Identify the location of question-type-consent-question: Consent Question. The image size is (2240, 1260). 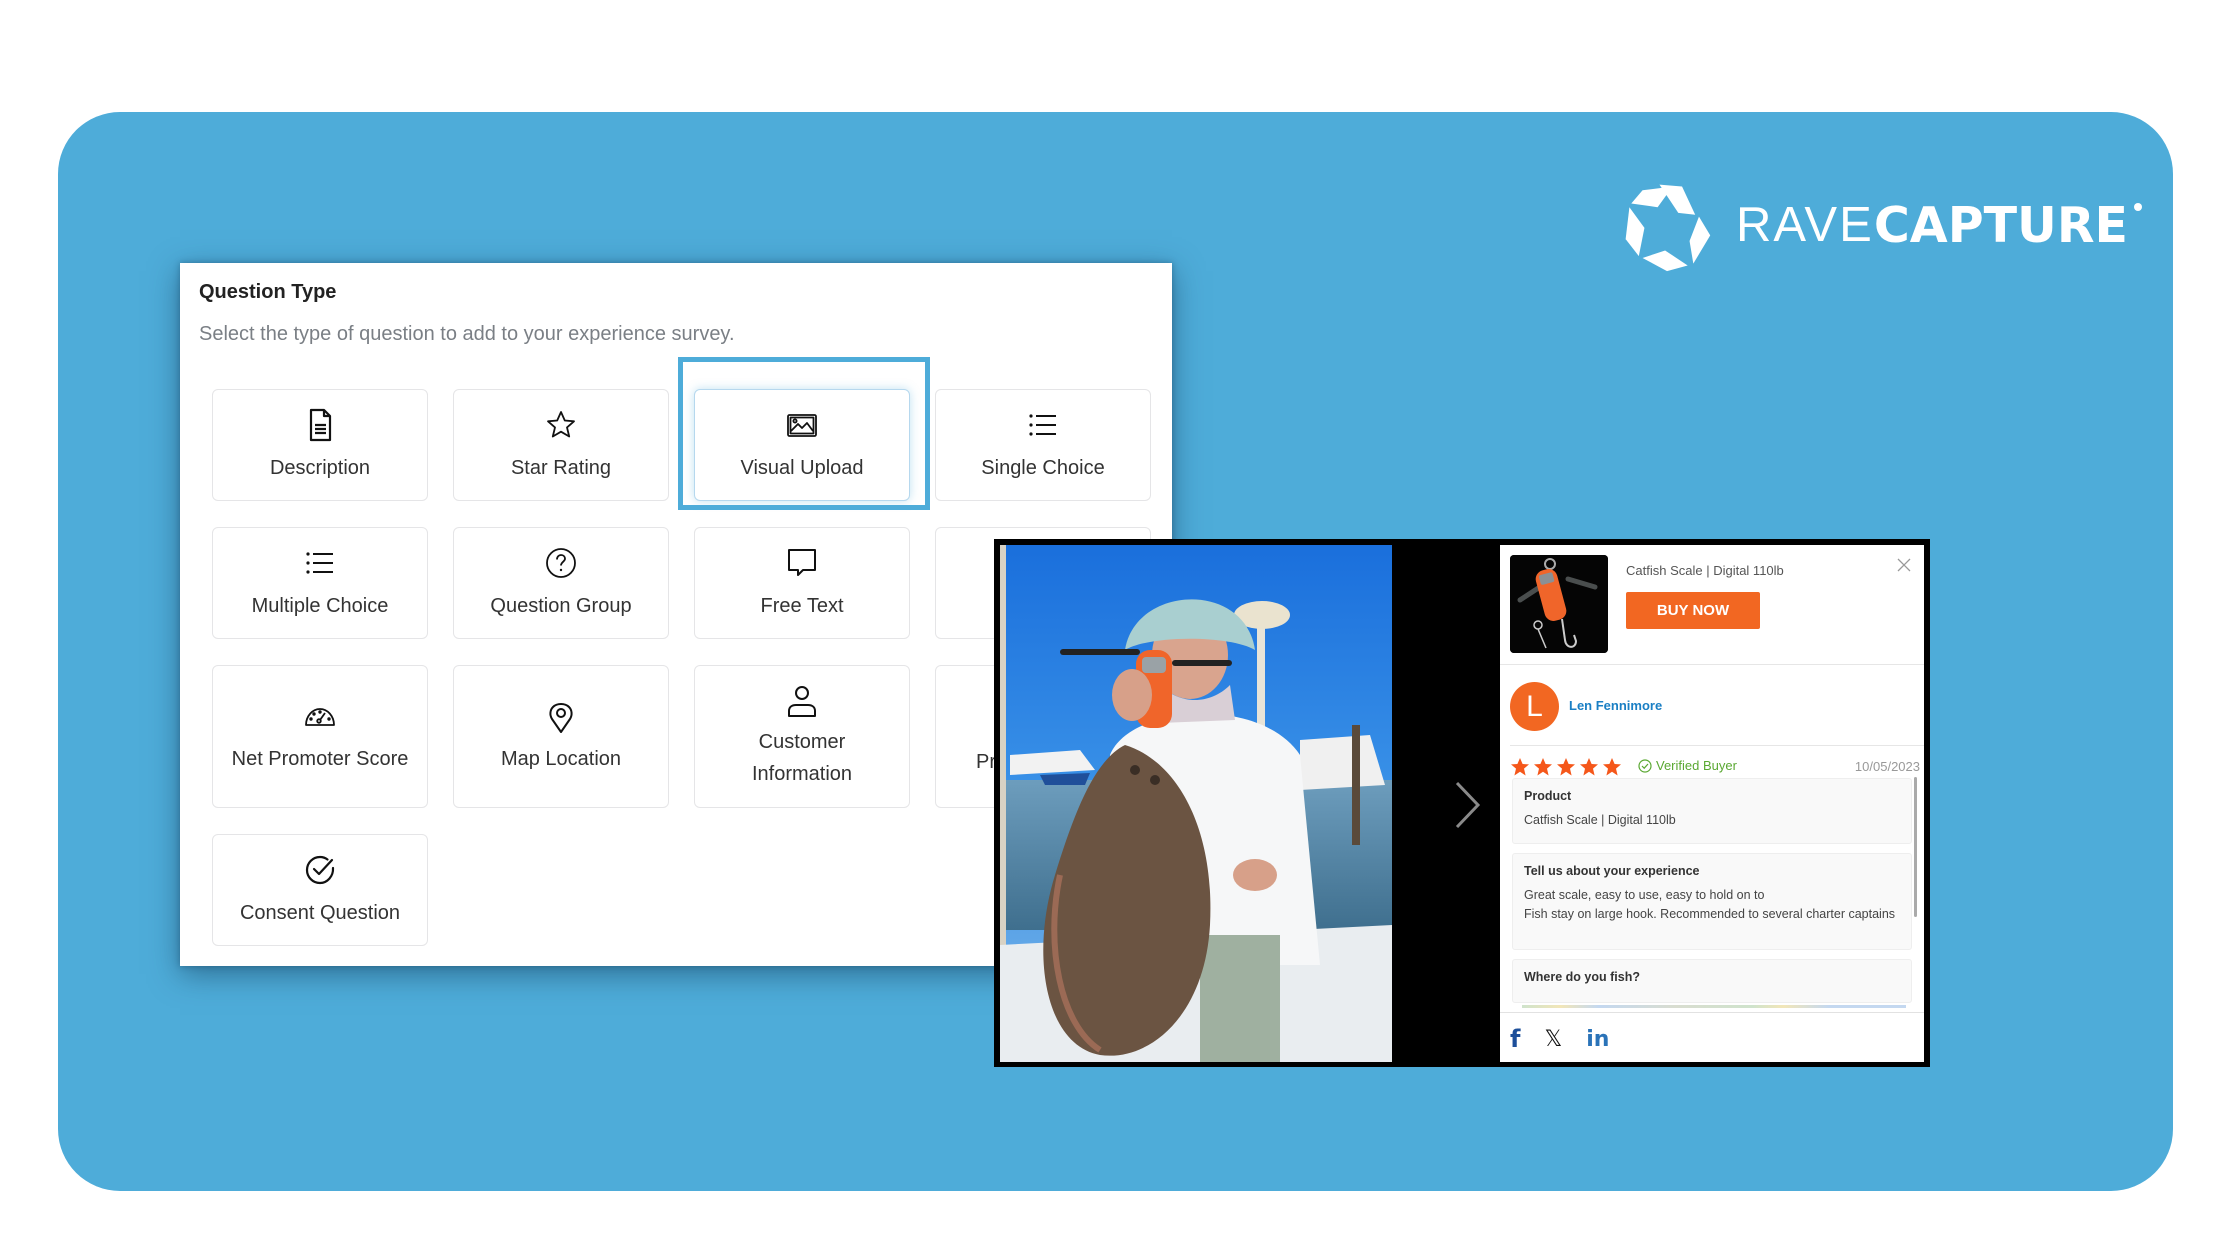
(320, 890).